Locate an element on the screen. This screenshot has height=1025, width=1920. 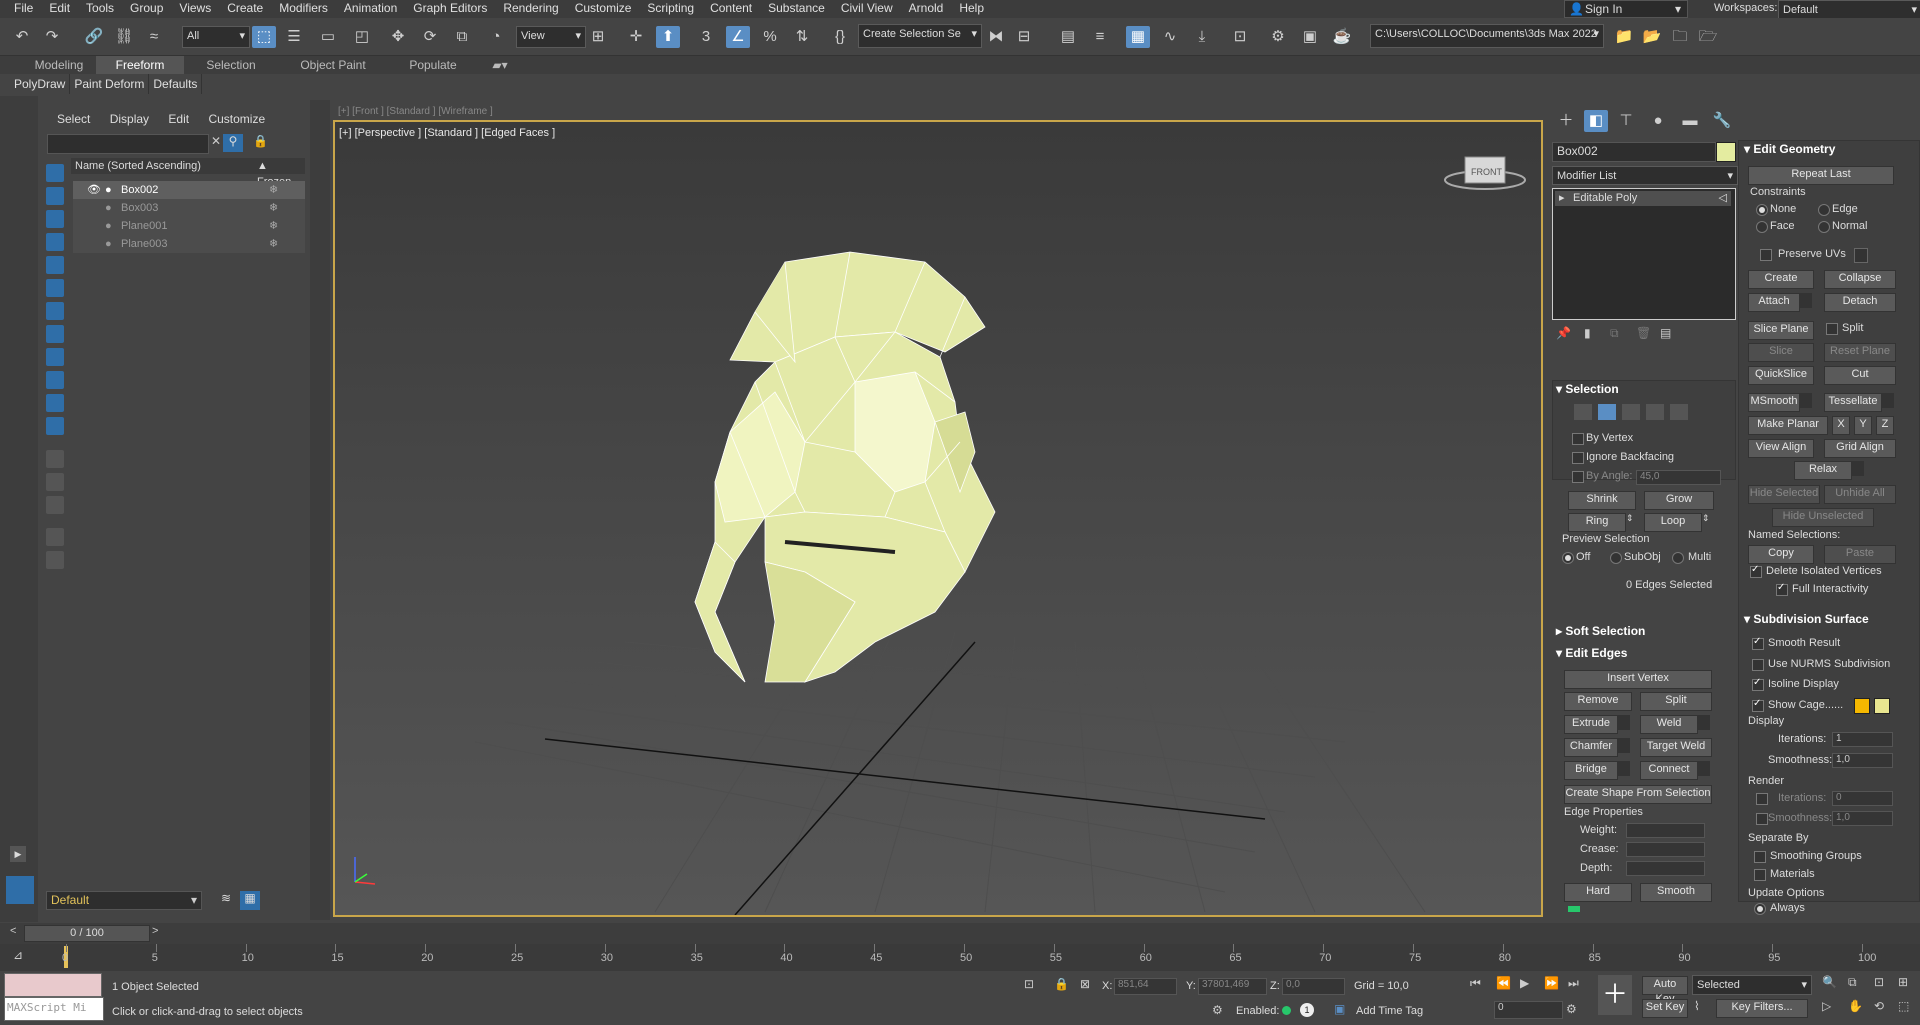
enabled-indicator is located at coordinates (1286, 1010).